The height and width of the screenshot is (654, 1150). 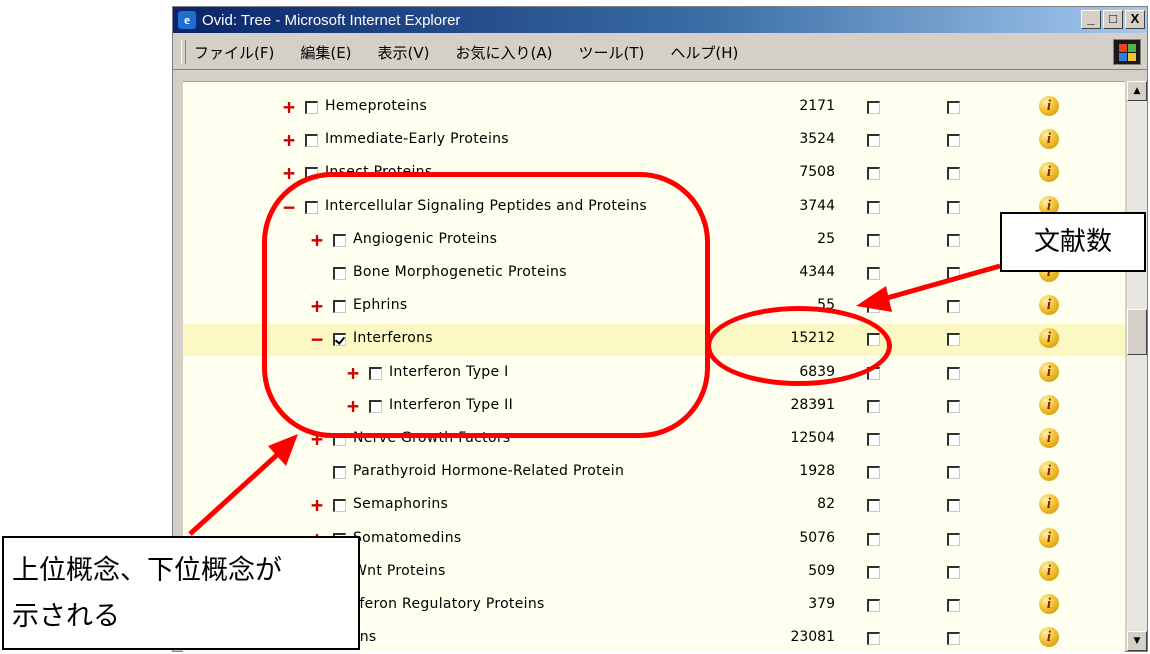 I want to click on hierarchy-callout-line2: 示される, so click(x=66, y=616).